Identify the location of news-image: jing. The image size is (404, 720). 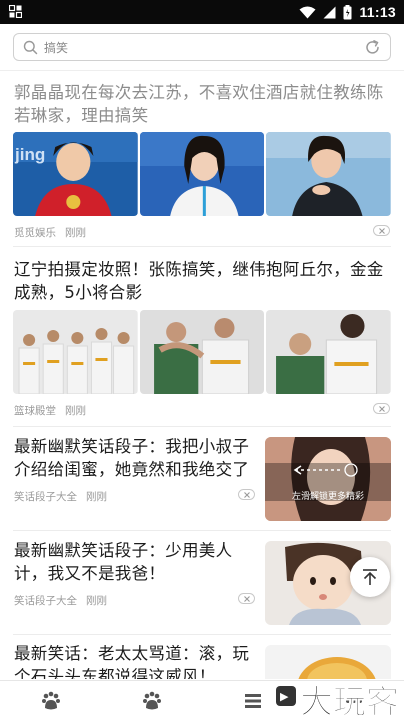
(75, 174).